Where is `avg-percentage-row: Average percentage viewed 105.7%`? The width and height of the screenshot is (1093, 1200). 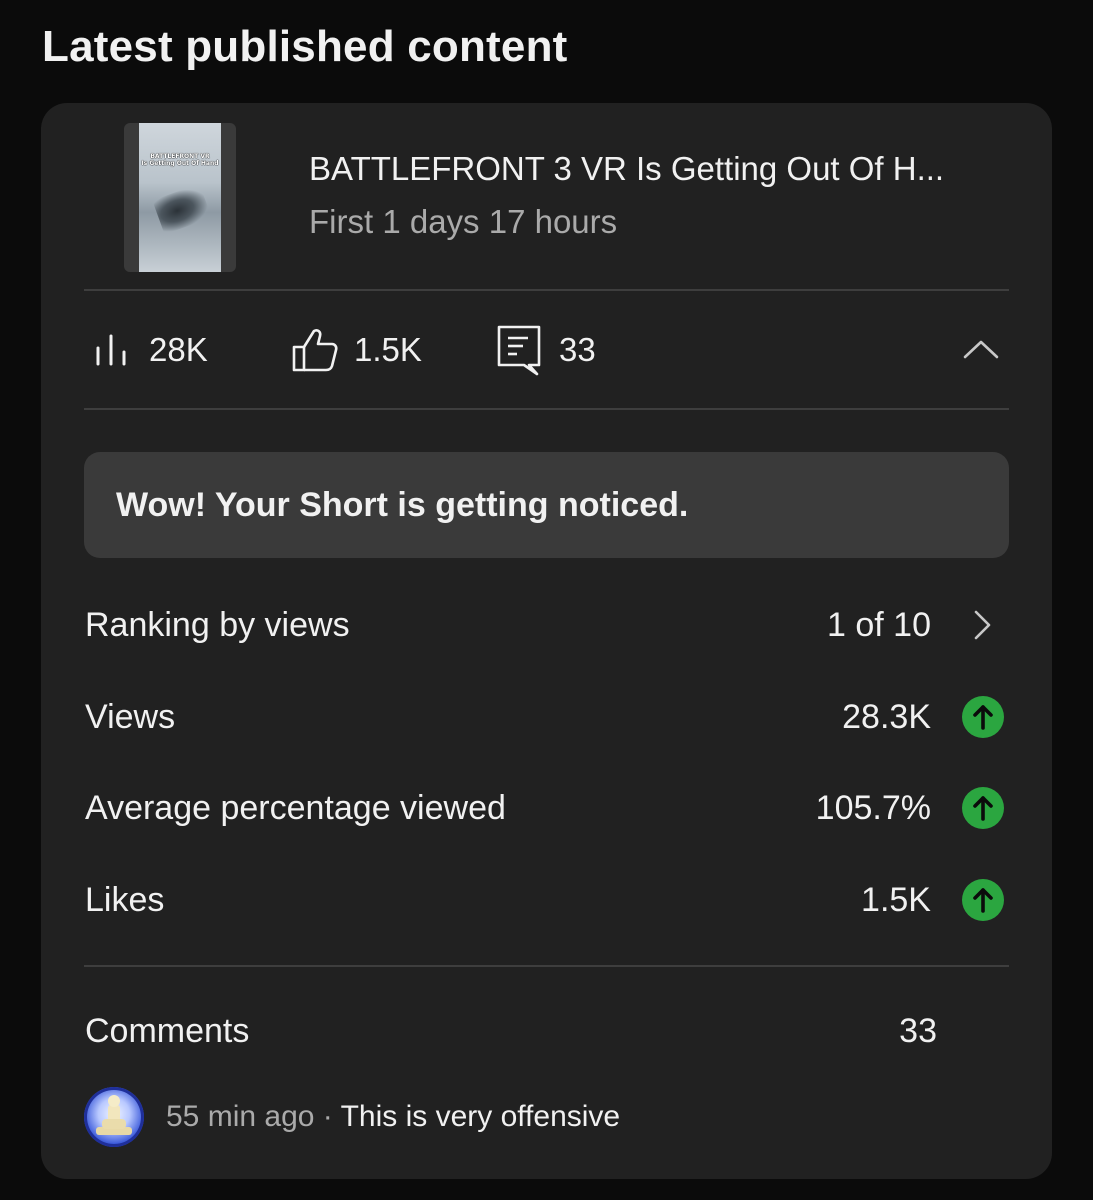
avg-percentage-row: Average percentage viewed 105.7% is located at coordinates (546, 808).